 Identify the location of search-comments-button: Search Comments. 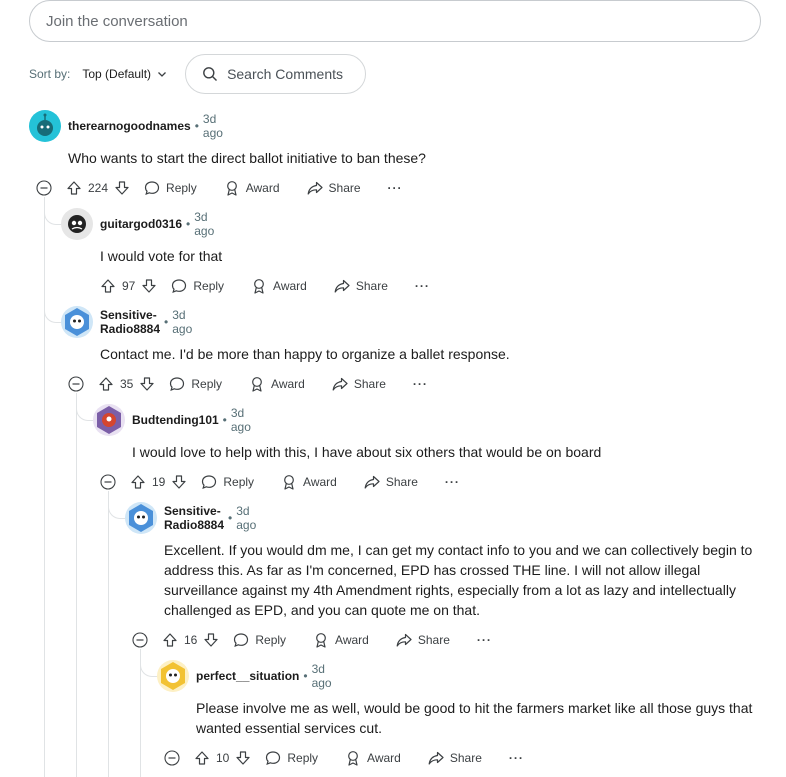
(275, 74).